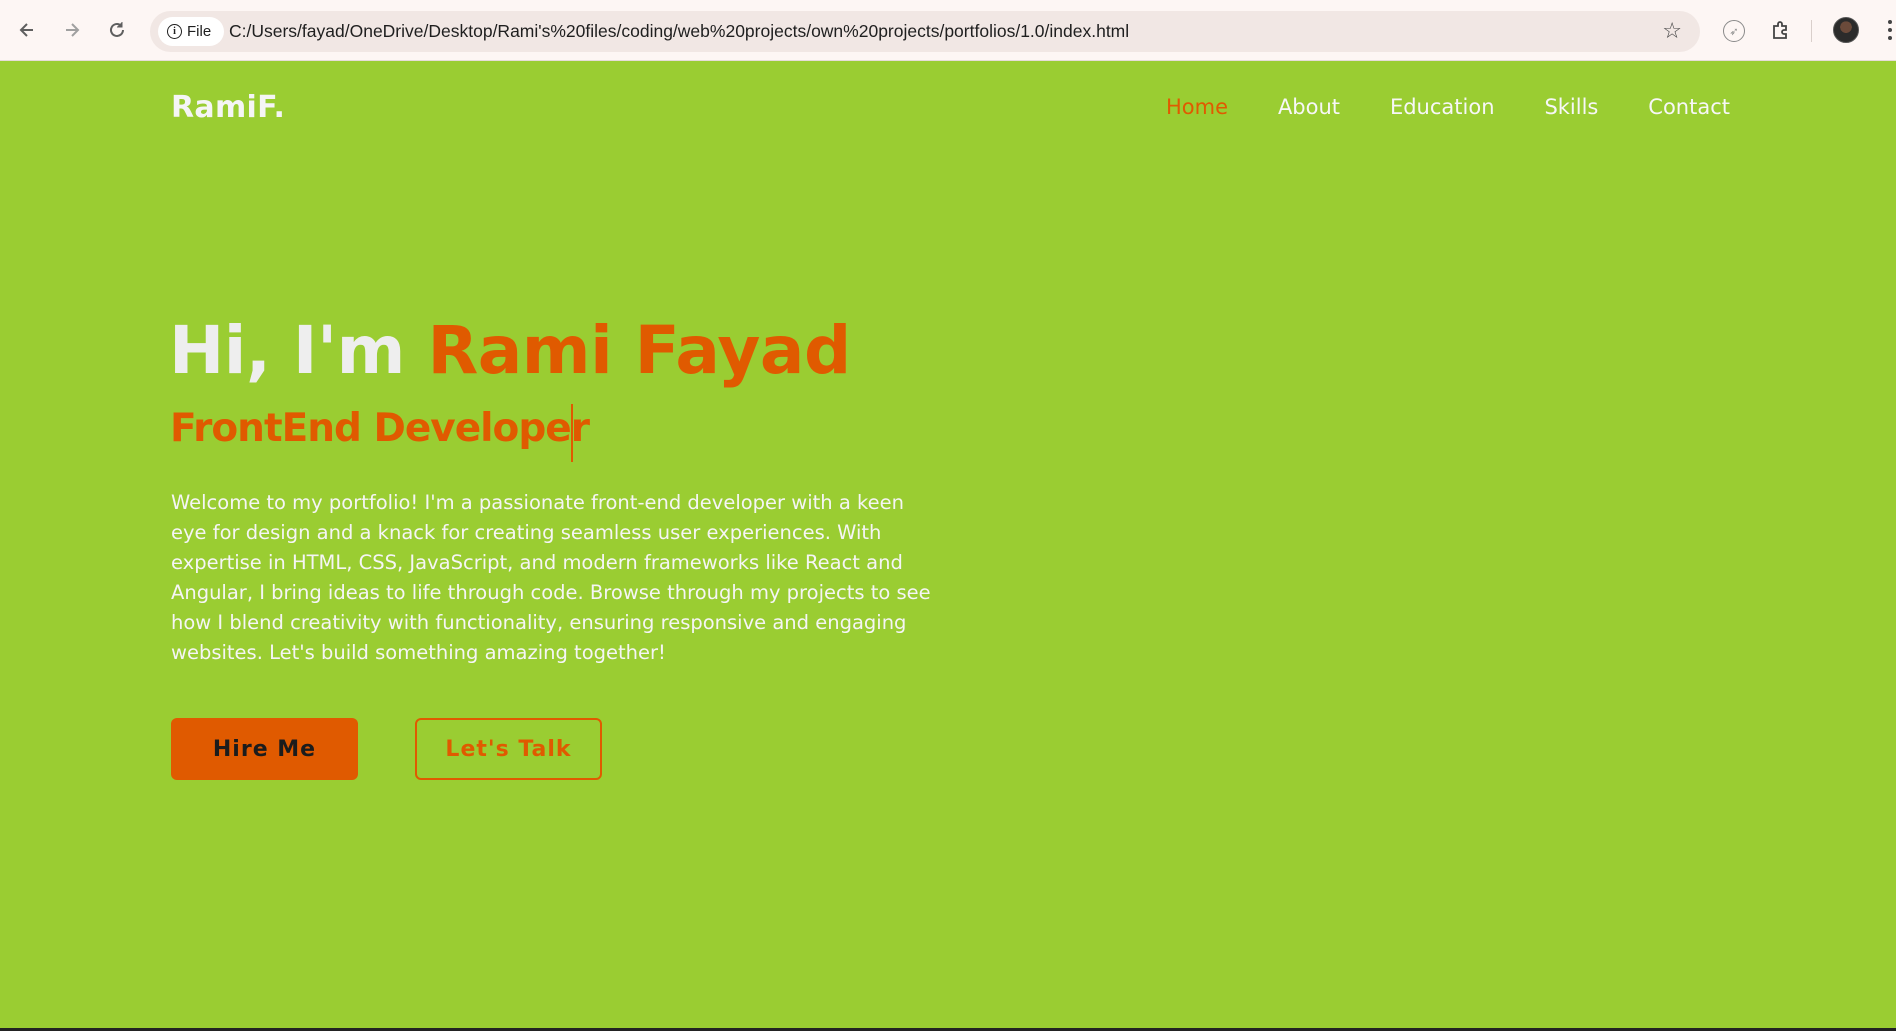 This screenshot has height=1031, width=1896. I want to click on info-icon: i, so click(174, 31).